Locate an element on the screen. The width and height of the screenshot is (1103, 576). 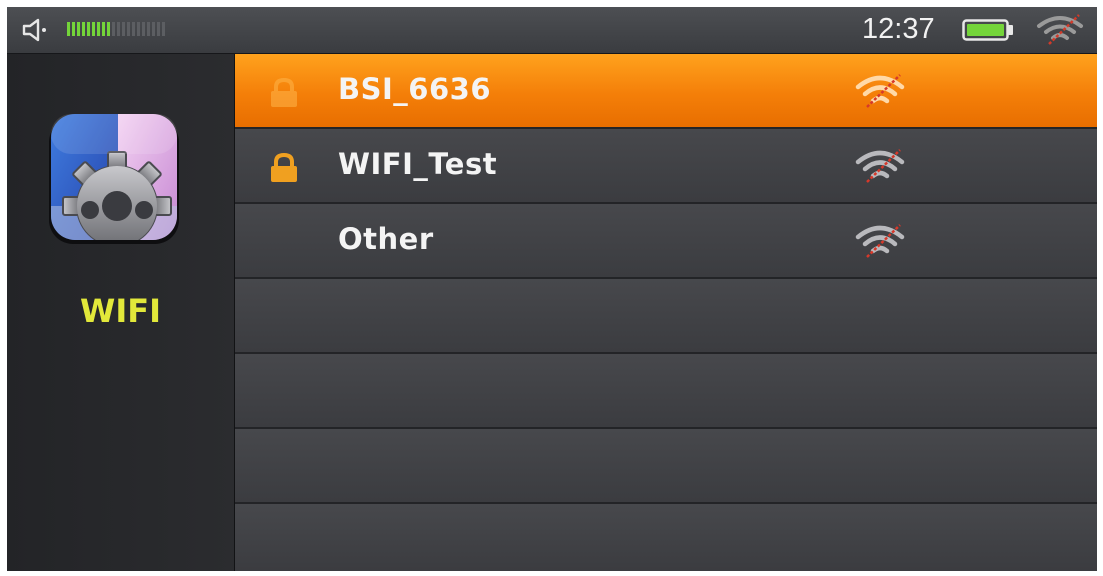
app-title: WIFI is located at coordinates (120, 311).